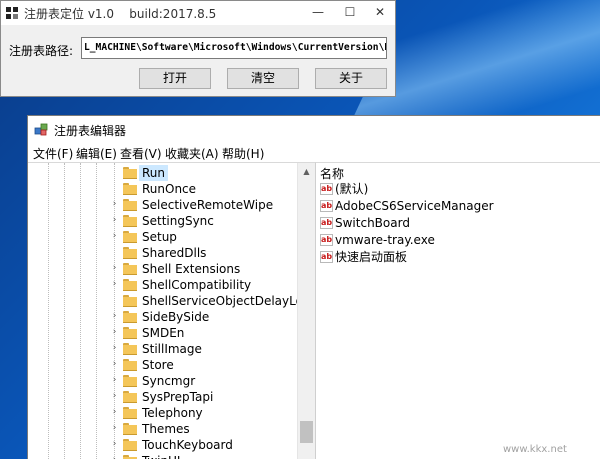 Image resolution: width=600 pixels, height=459 pixels. Describe the element at coordinates (192, 153) in the screenshot. I see `menu-favorites: 收藏夹(A)` at that location.